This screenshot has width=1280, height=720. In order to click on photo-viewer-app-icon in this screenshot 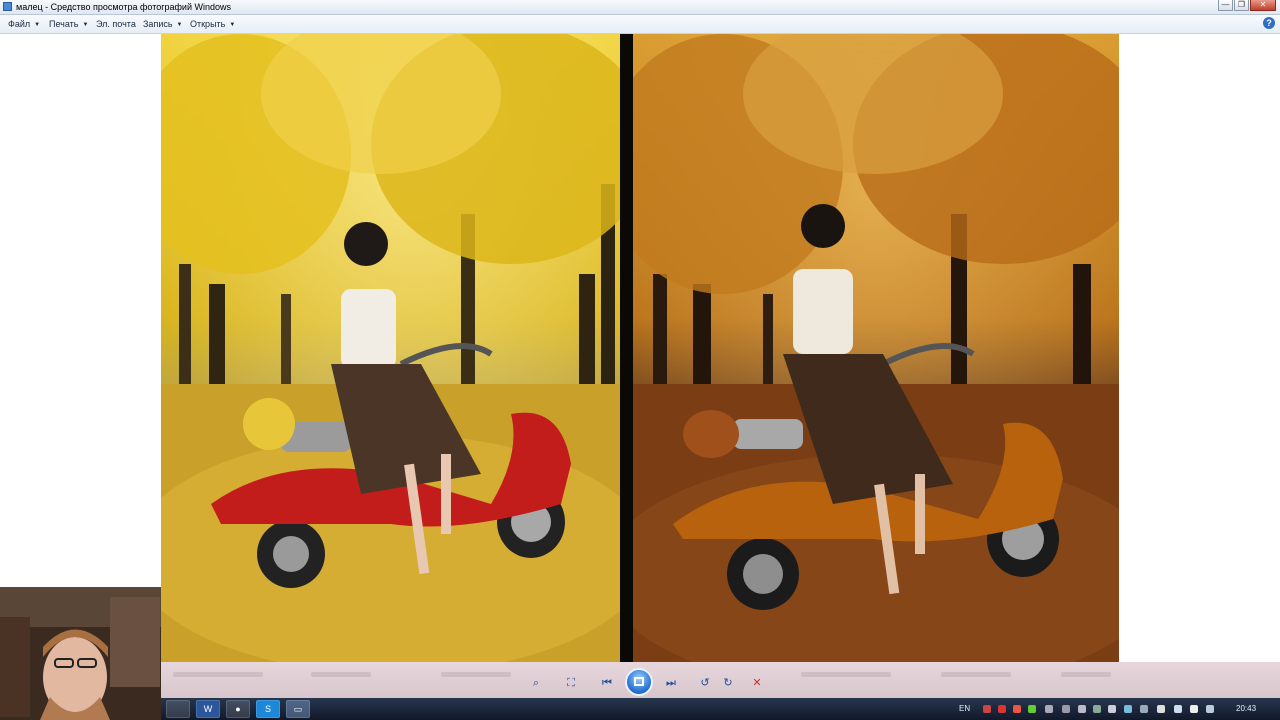, I will do `click(7, 6)`.